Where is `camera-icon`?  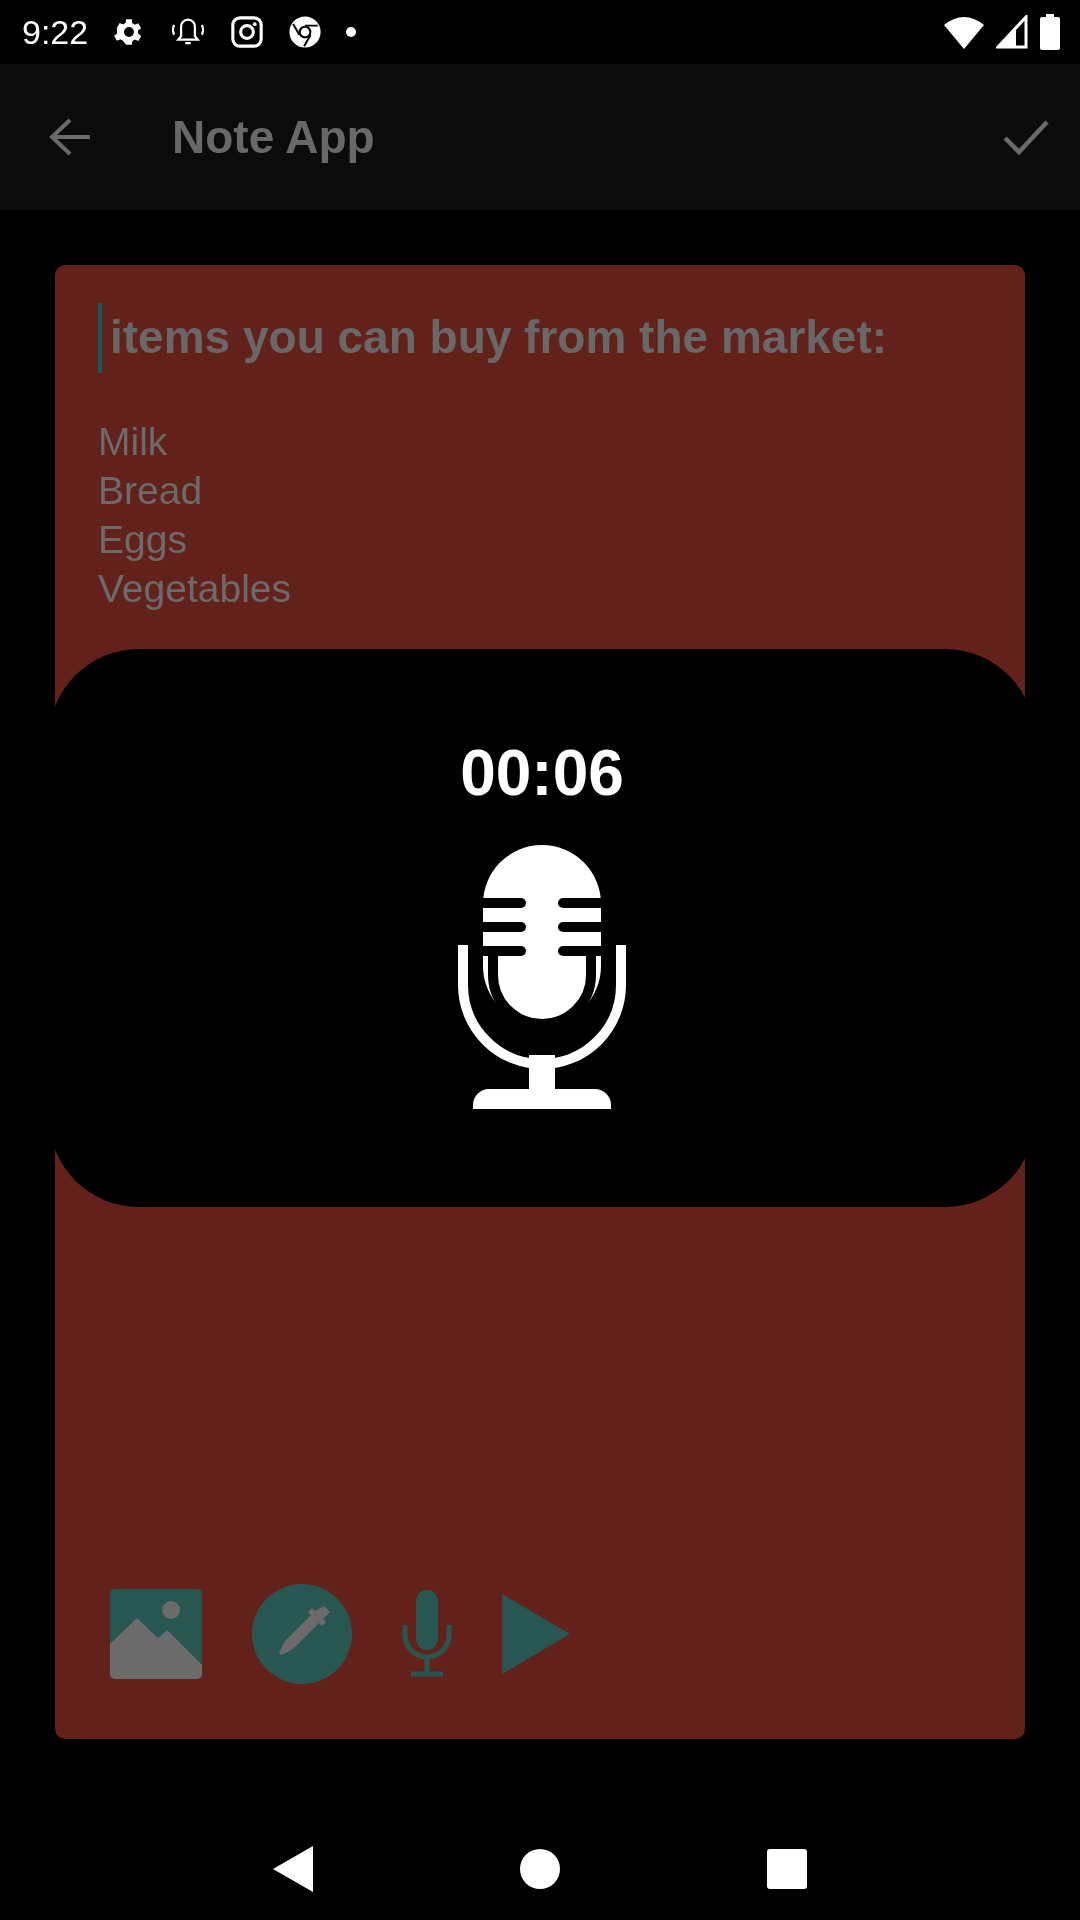 camera-icon is located at coordinates (247, 32).